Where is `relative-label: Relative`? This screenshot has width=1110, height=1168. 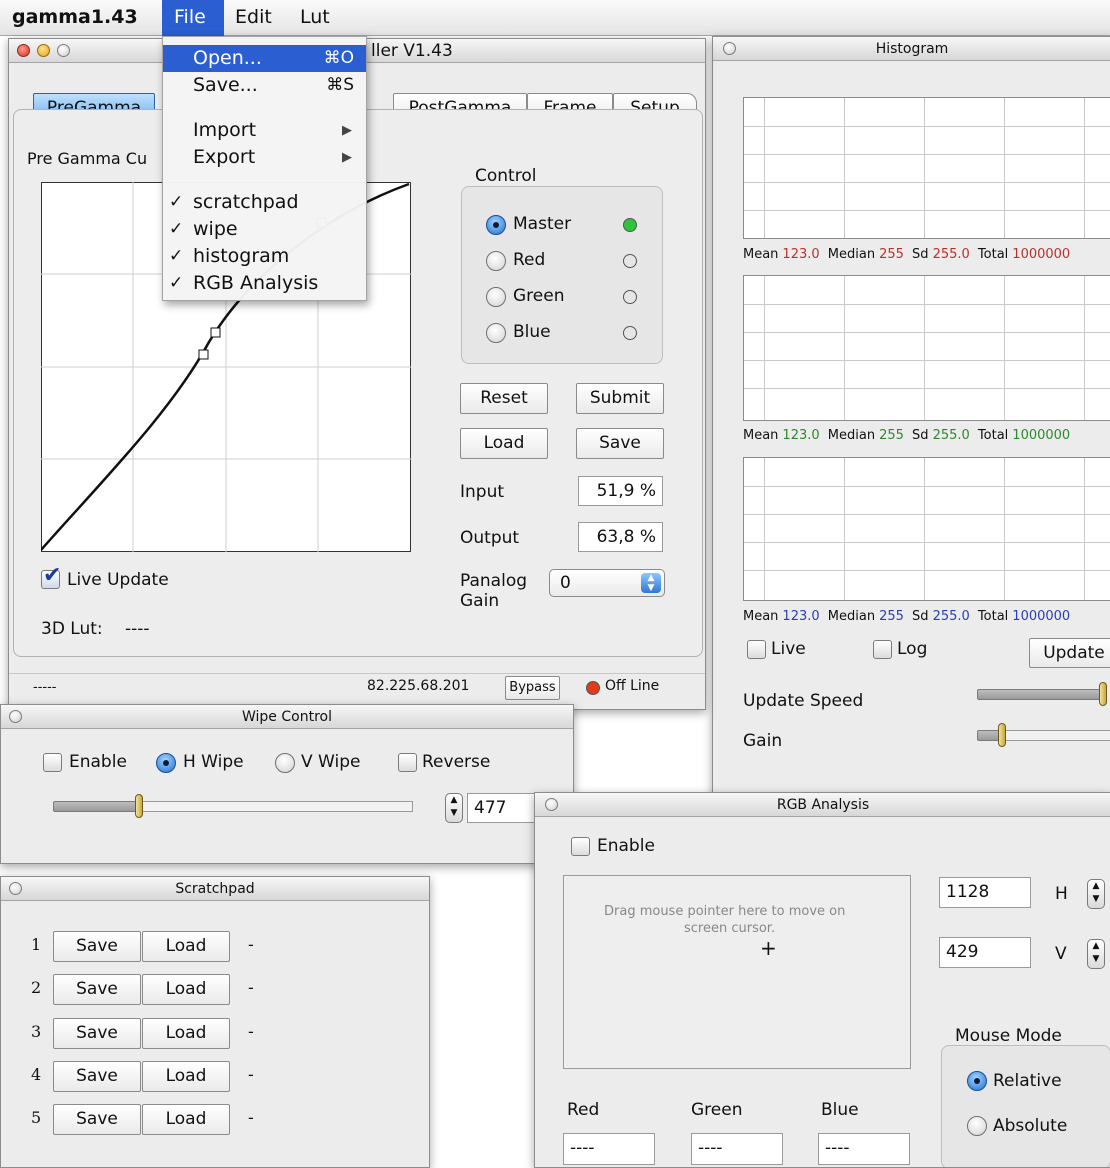 relative-label: Relative is located at coordinates (1027, 1081).